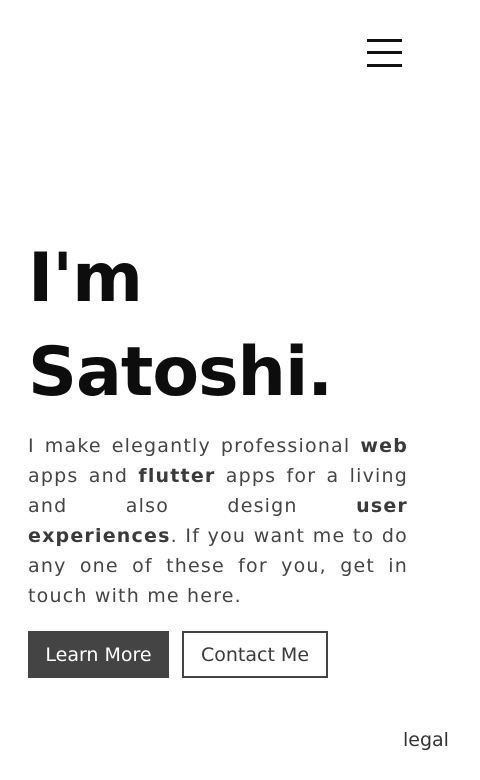  Describe the element at coordinates (177, 476) in the screenshot. I see `intro-highlight-flutter: flutter` at that location.